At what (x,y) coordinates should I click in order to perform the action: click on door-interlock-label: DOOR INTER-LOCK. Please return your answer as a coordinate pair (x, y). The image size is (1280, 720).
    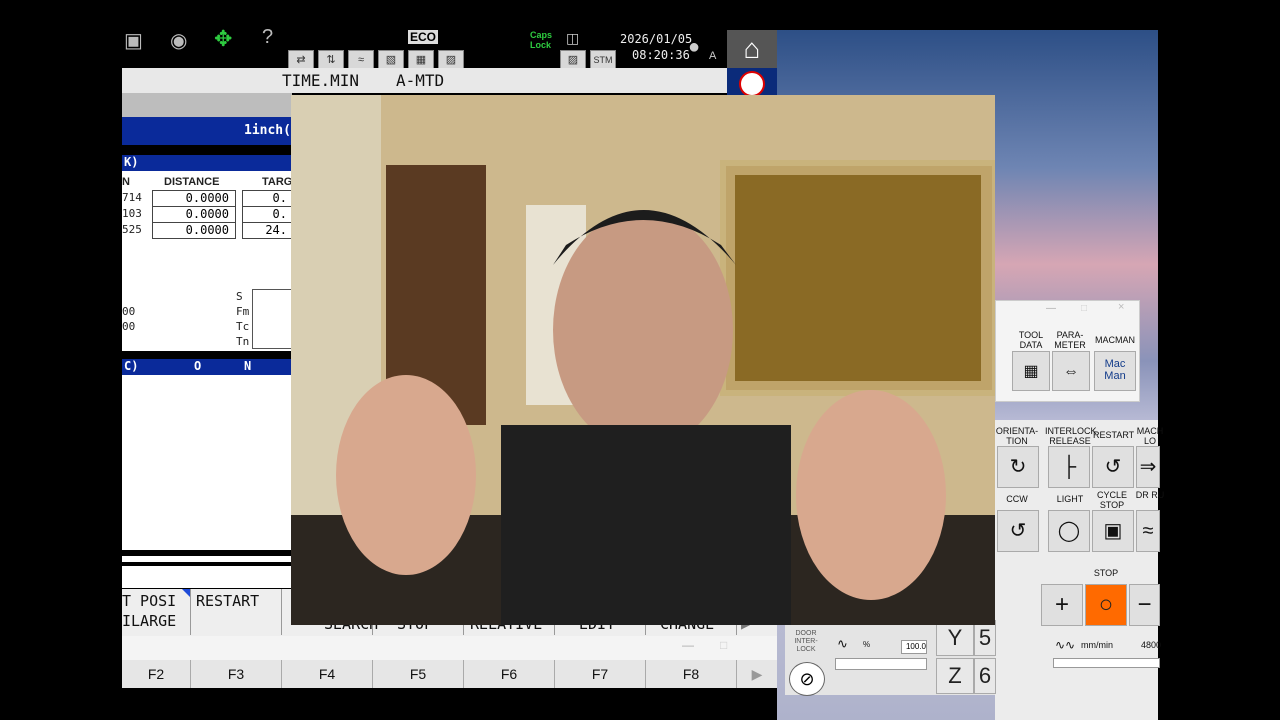
    Looking at the image, I should click on (806, 641).